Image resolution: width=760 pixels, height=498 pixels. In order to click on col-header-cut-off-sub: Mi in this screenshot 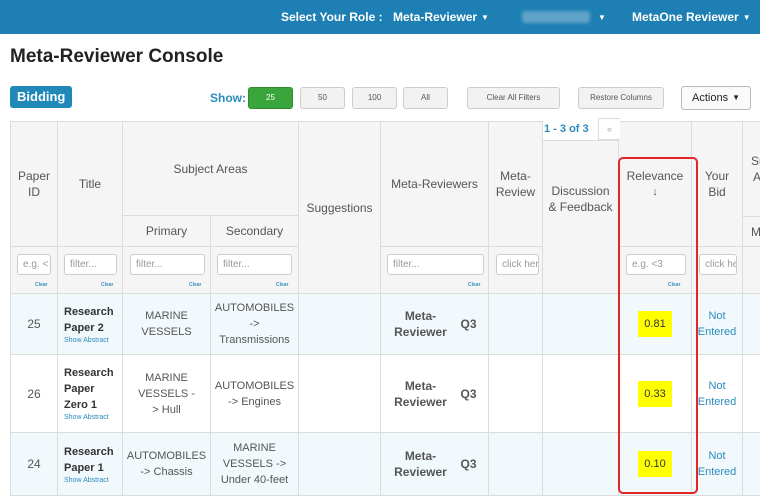, I will do `click(751, 231)`.